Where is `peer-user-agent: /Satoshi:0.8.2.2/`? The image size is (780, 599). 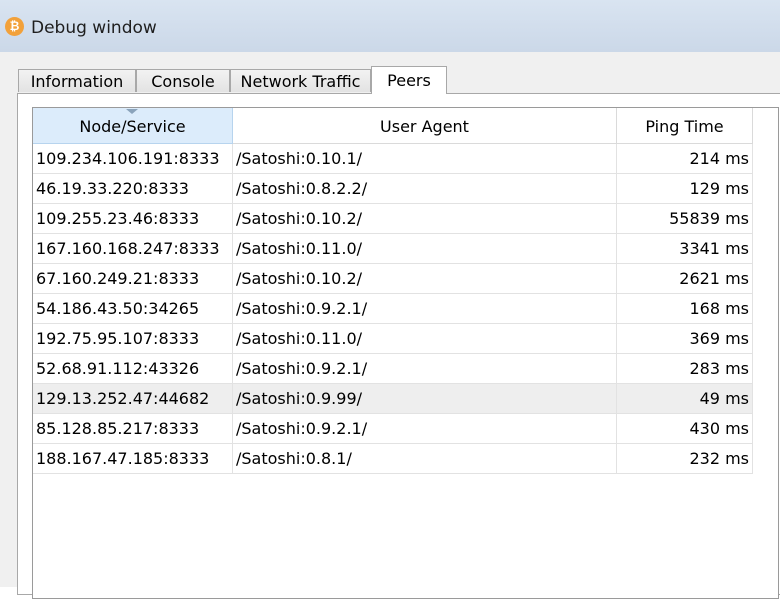
peer-user-agent: /Satoshi:0.8.2.2/ is located at coordinates (425, 189).